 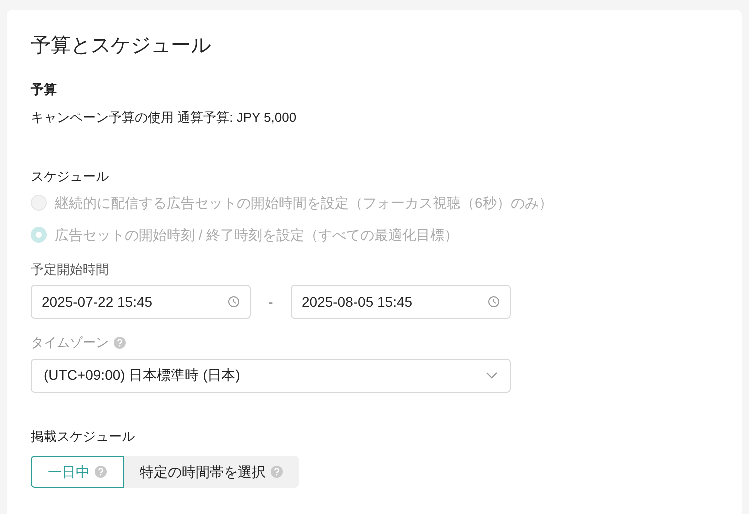 What do you see at coordinates (83, 437) in the screenshot?
I see `delivery-schedule-label: 掲載スケジュール` at bounding box center [83, 437].